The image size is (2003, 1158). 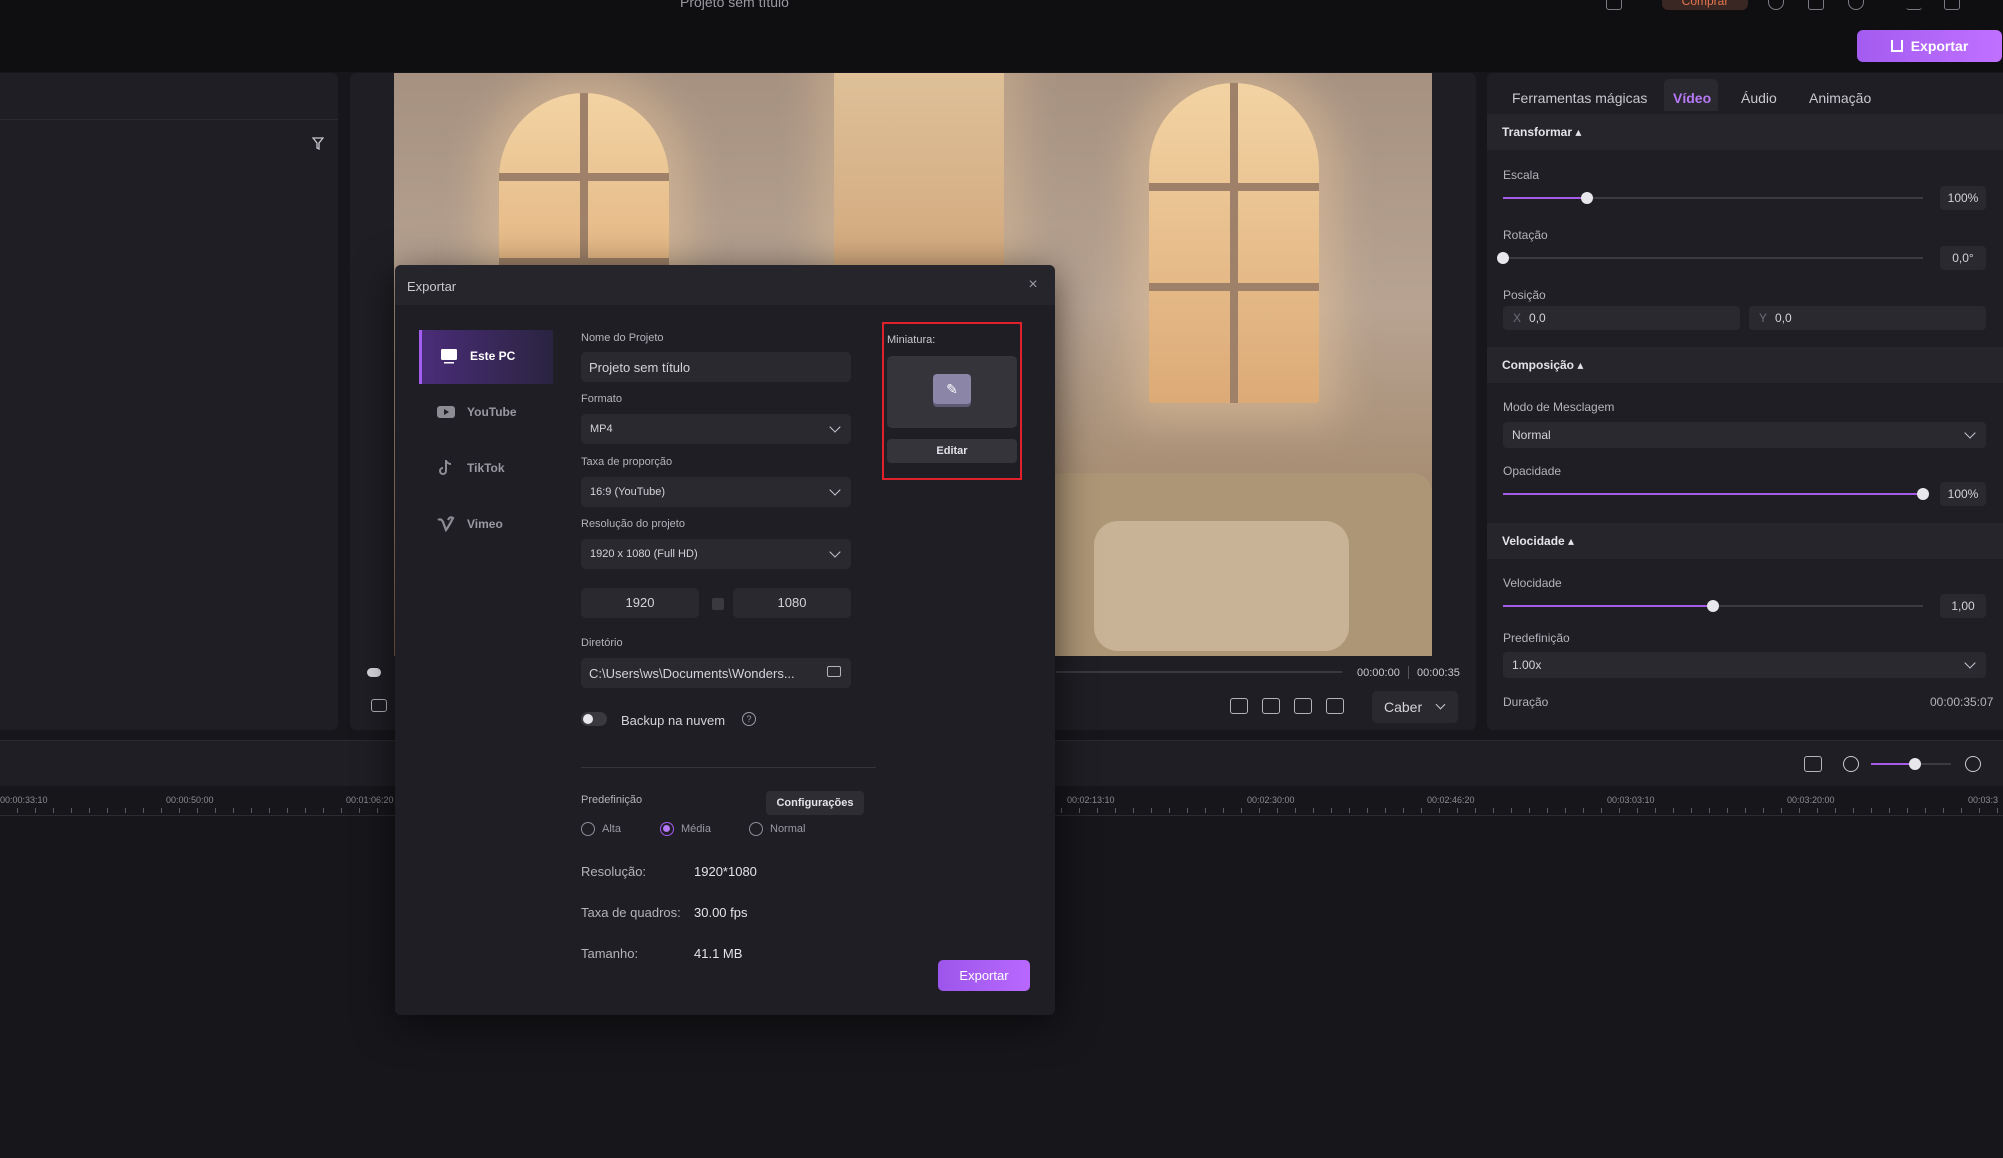 I want to click on thumbnail-edit-button: Editar, so click(x=952, y=451).